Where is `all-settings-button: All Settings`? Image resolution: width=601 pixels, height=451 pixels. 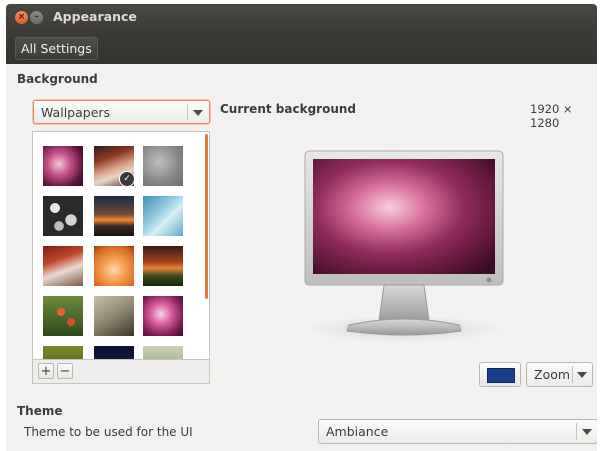
all-settings-button: All Settings is located at coordinates (56, 48).